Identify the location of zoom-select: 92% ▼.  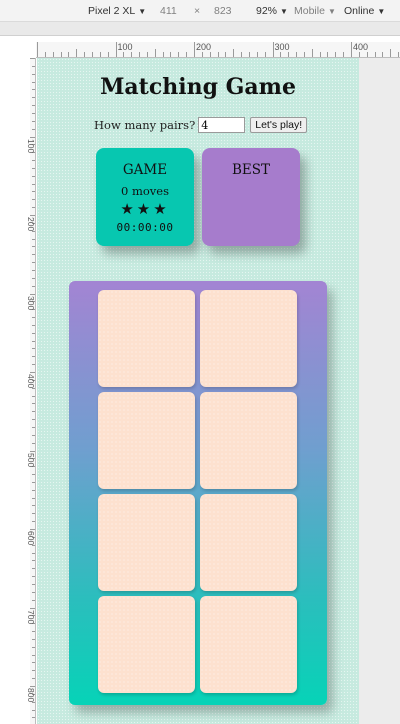
(272, 11).